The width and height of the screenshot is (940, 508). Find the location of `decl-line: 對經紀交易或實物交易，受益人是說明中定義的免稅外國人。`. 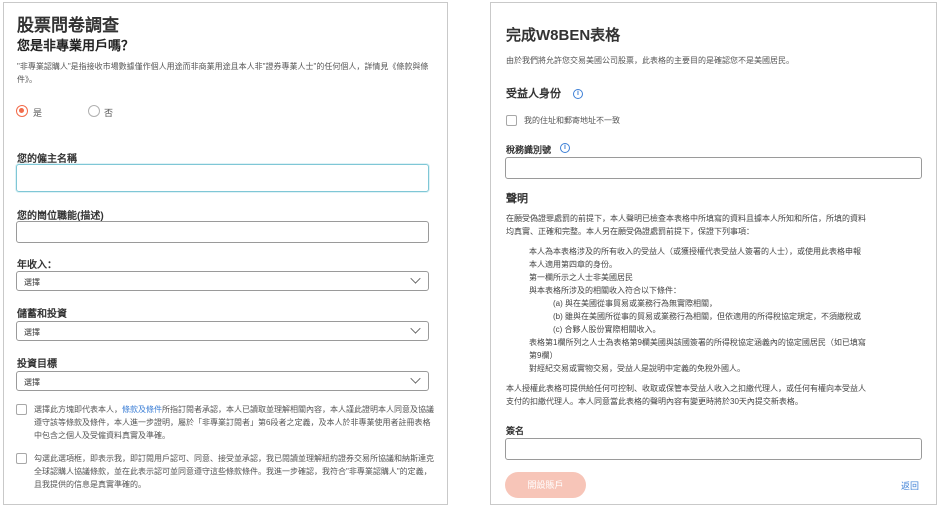

decl-line: 對經紀交易或實物交易，受益人是說明中定義的免稅外國人。 is located at coordinates (637, 368).